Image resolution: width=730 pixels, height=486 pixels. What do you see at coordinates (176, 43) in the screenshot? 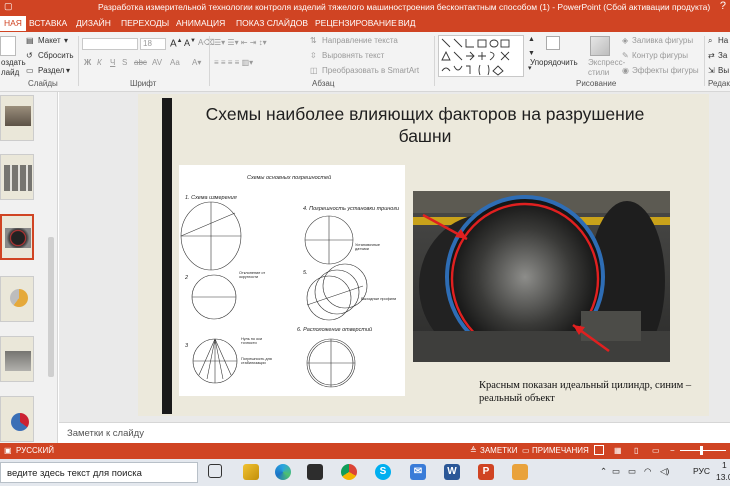
I see `grow-font-icon: A▲` at bounding box center [176, 43].